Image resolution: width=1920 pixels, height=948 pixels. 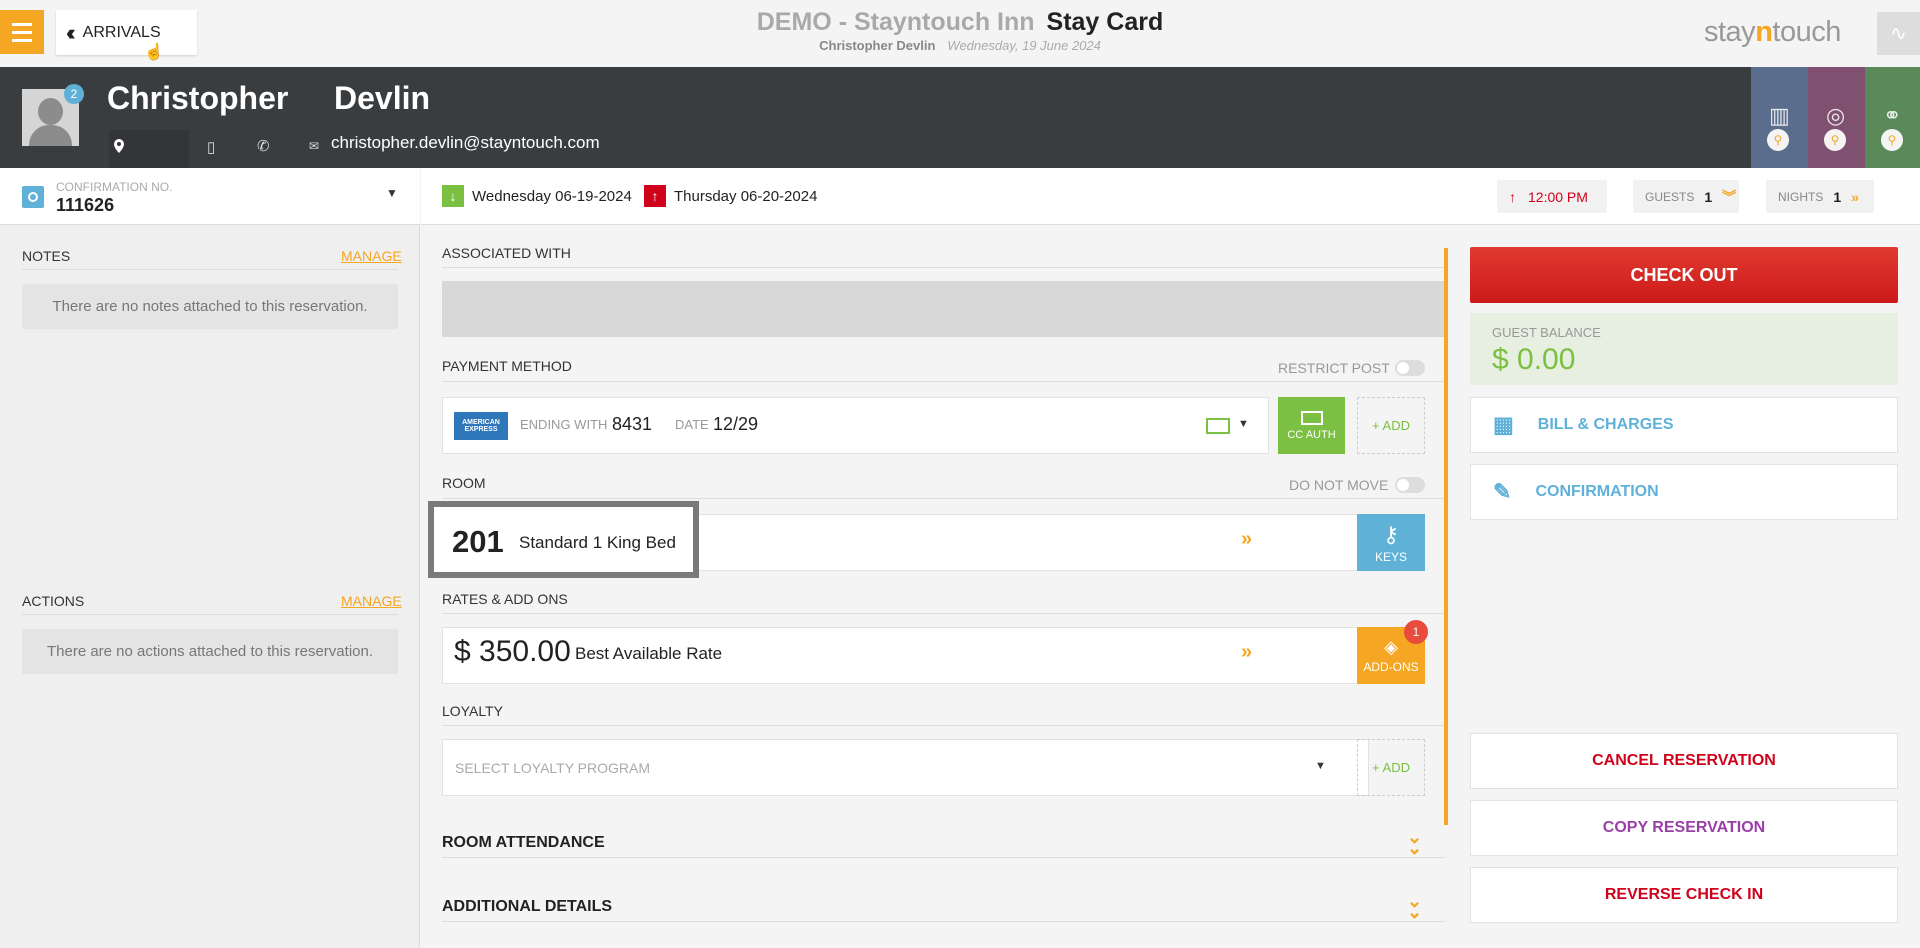 I want to click on checkout-time: ↑ 12:00 PM, so click(x=1552, y=196).